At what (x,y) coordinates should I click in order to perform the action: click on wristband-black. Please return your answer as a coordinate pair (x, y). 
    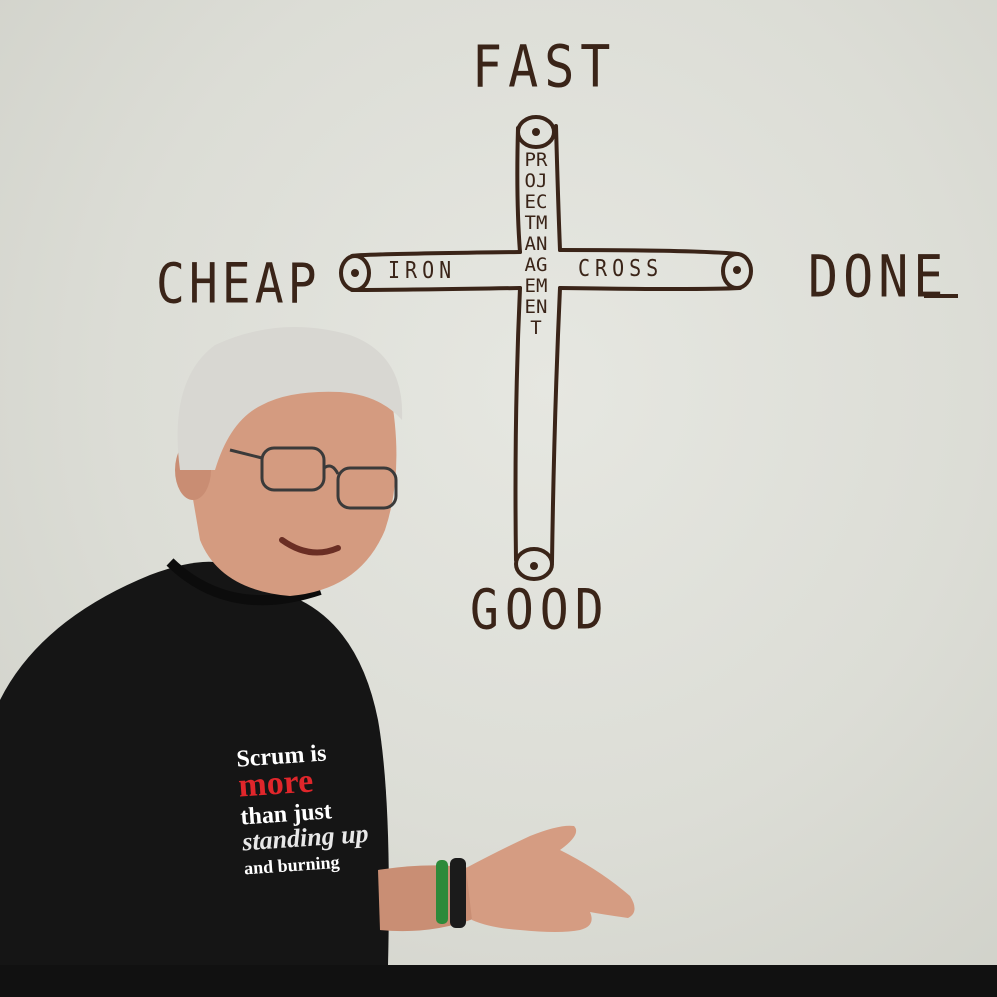
    Looking at the image, I should click on (458, 893).